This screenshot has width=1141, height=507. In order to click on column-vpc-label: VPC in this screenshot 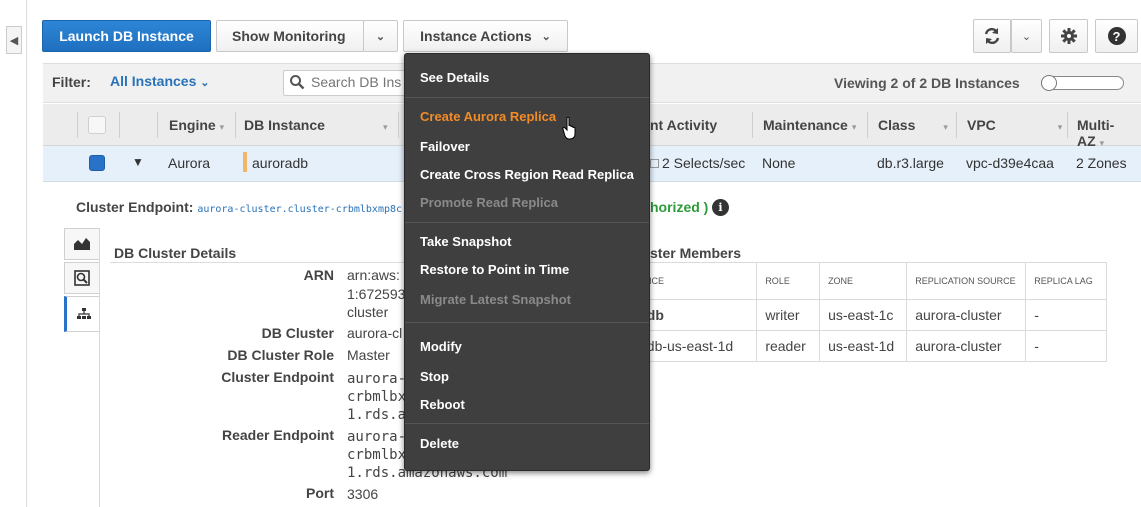, I will do `click(981, 125)`.